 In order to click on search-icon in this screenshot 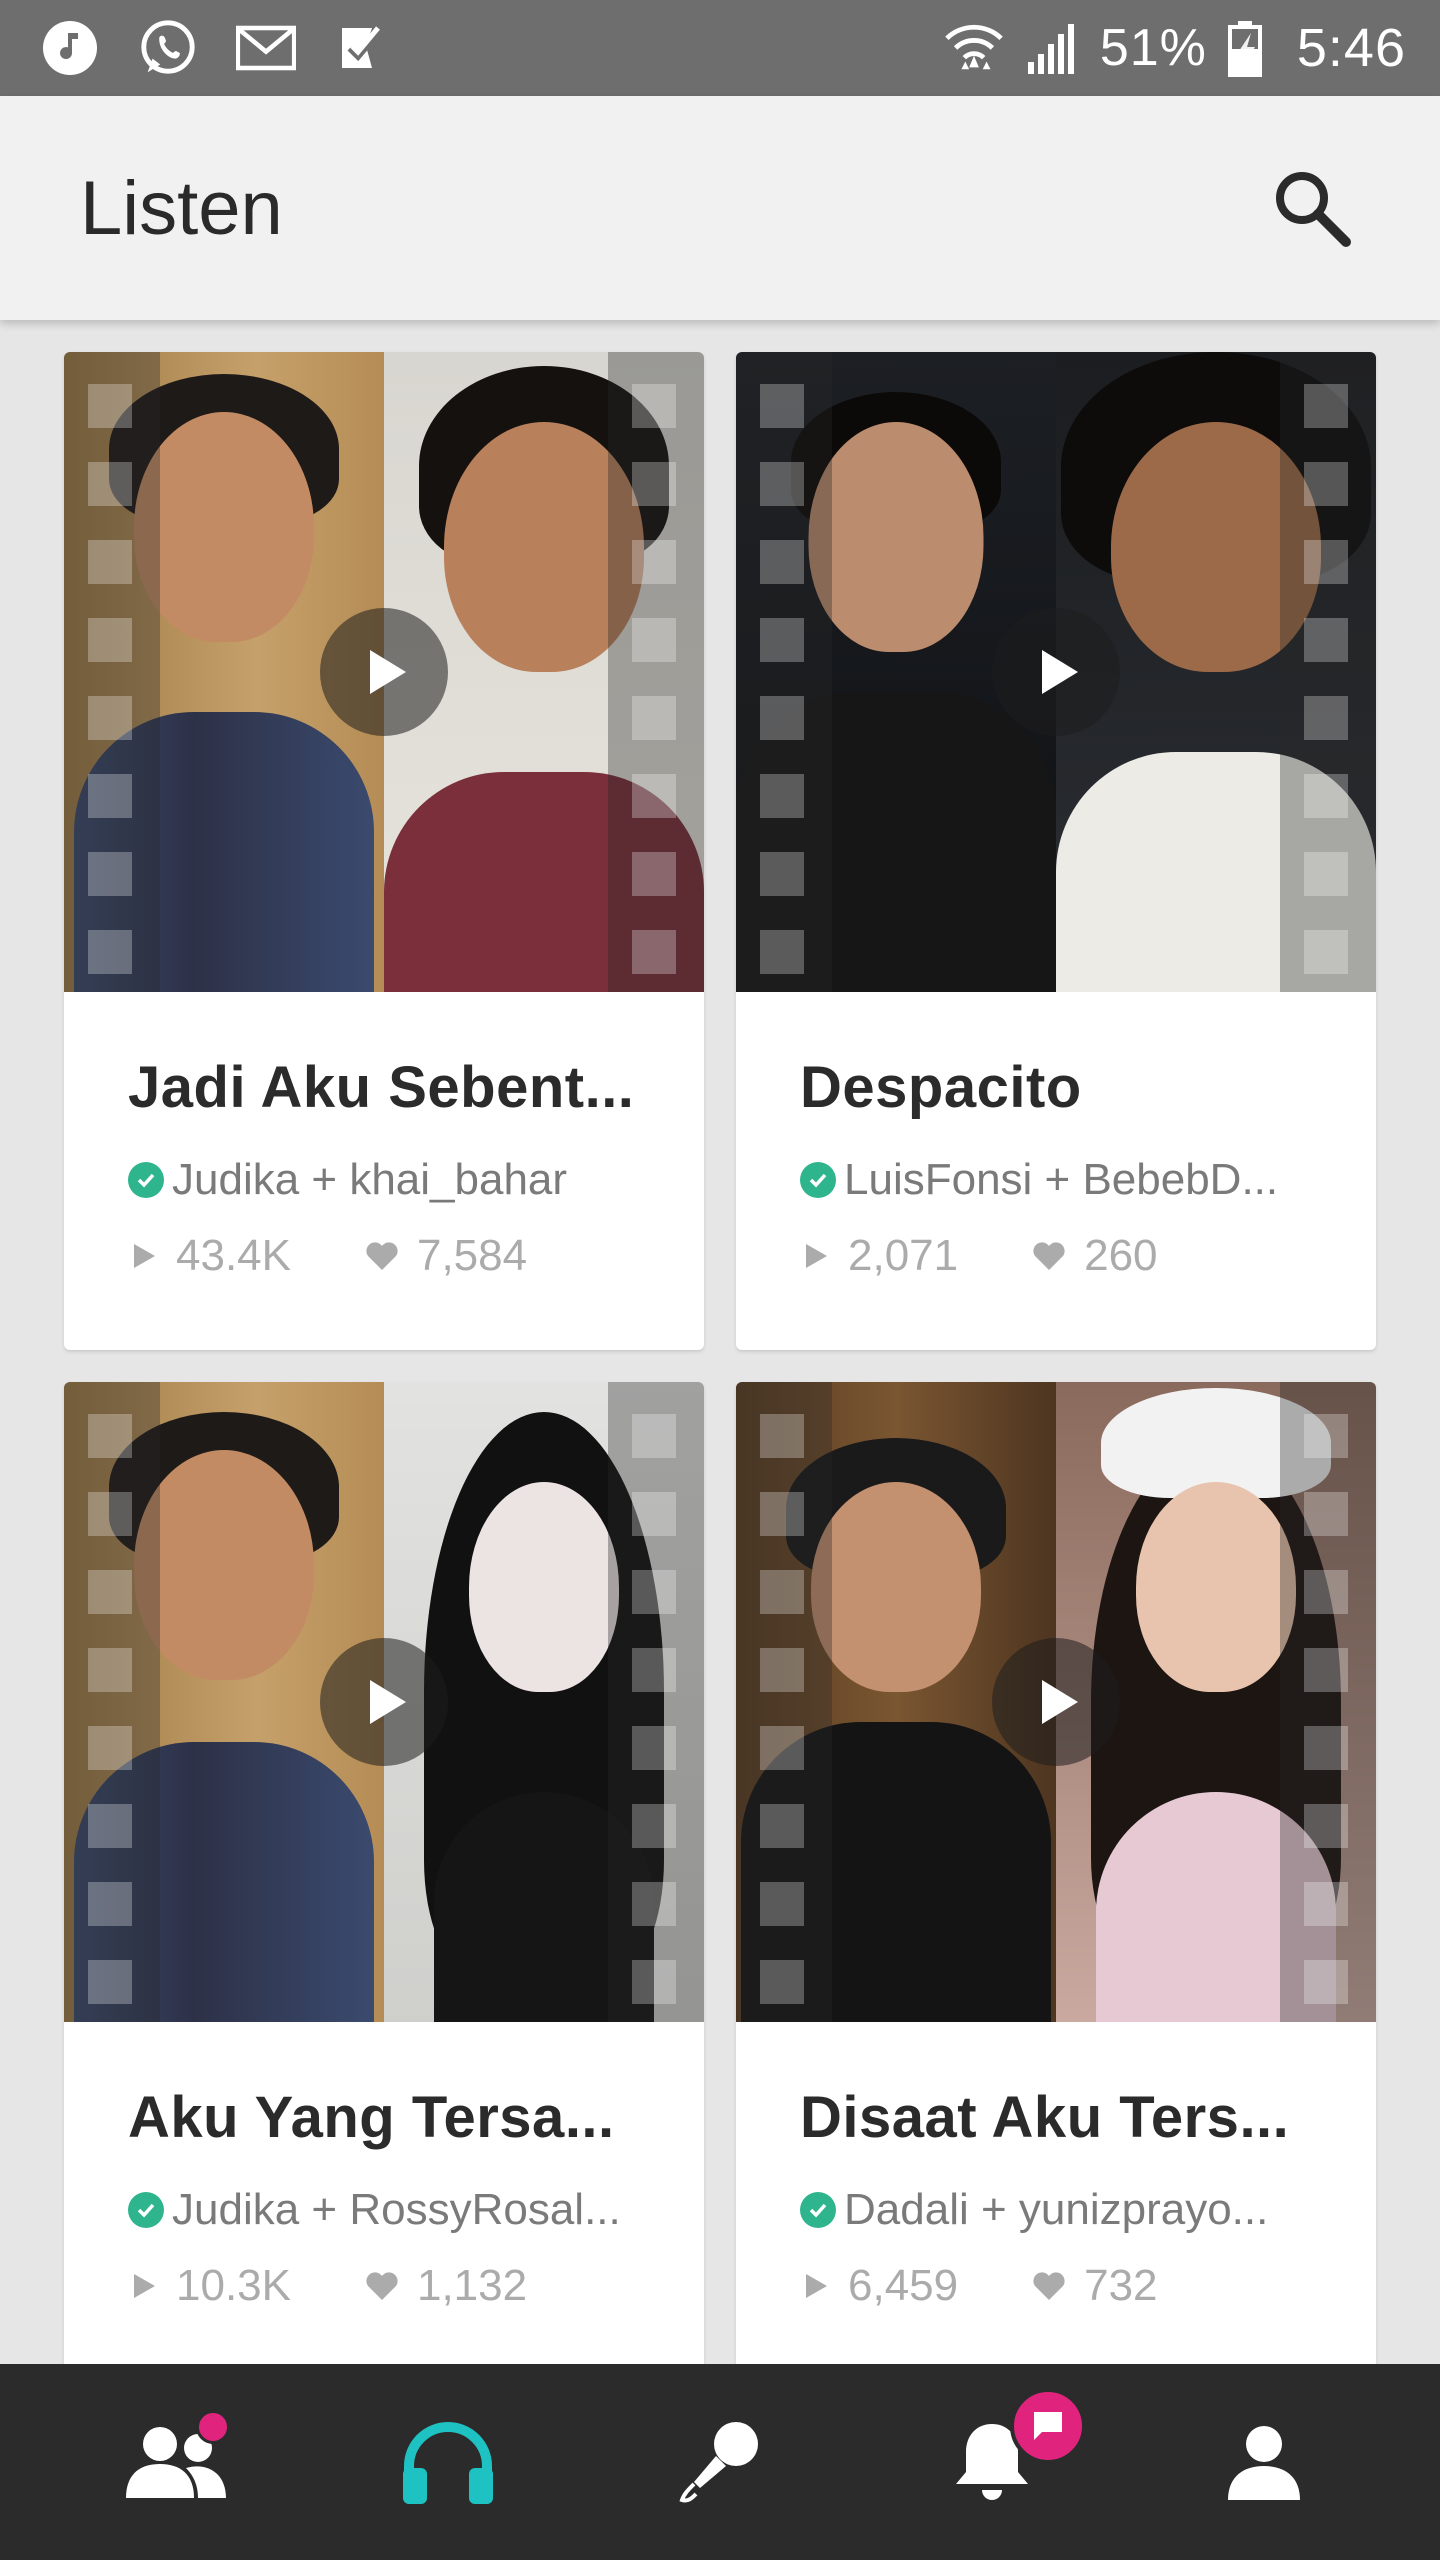, I will do `click(1313, 209)`.